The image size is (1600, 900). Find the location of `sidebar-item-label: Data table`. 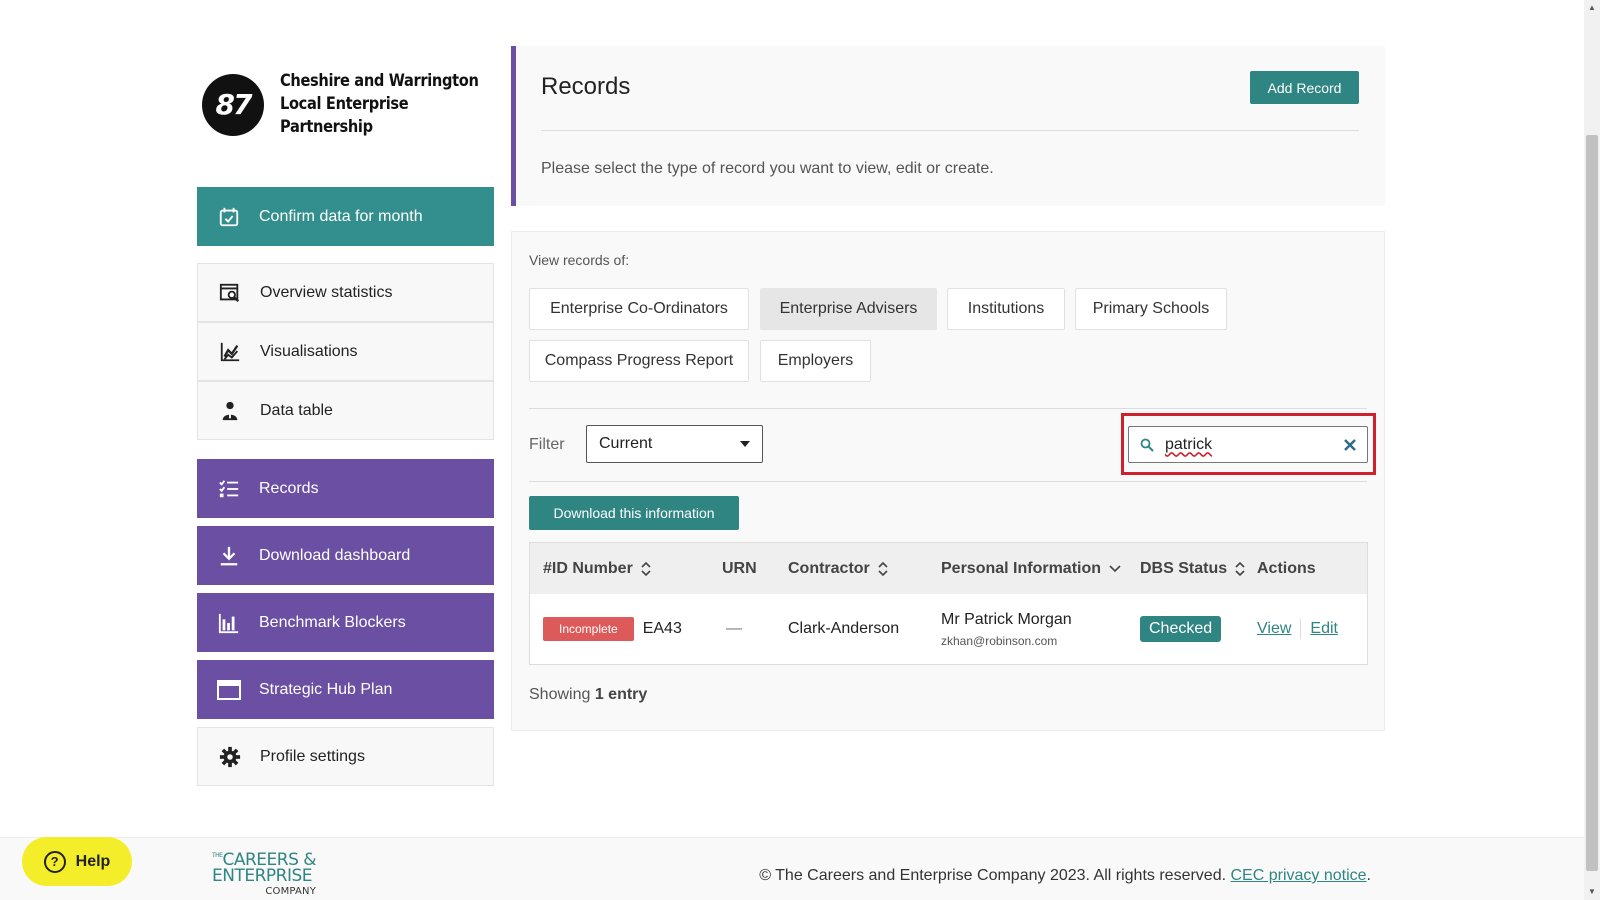

sidebar-item-label: Data table is located at coordinates (296, 410).